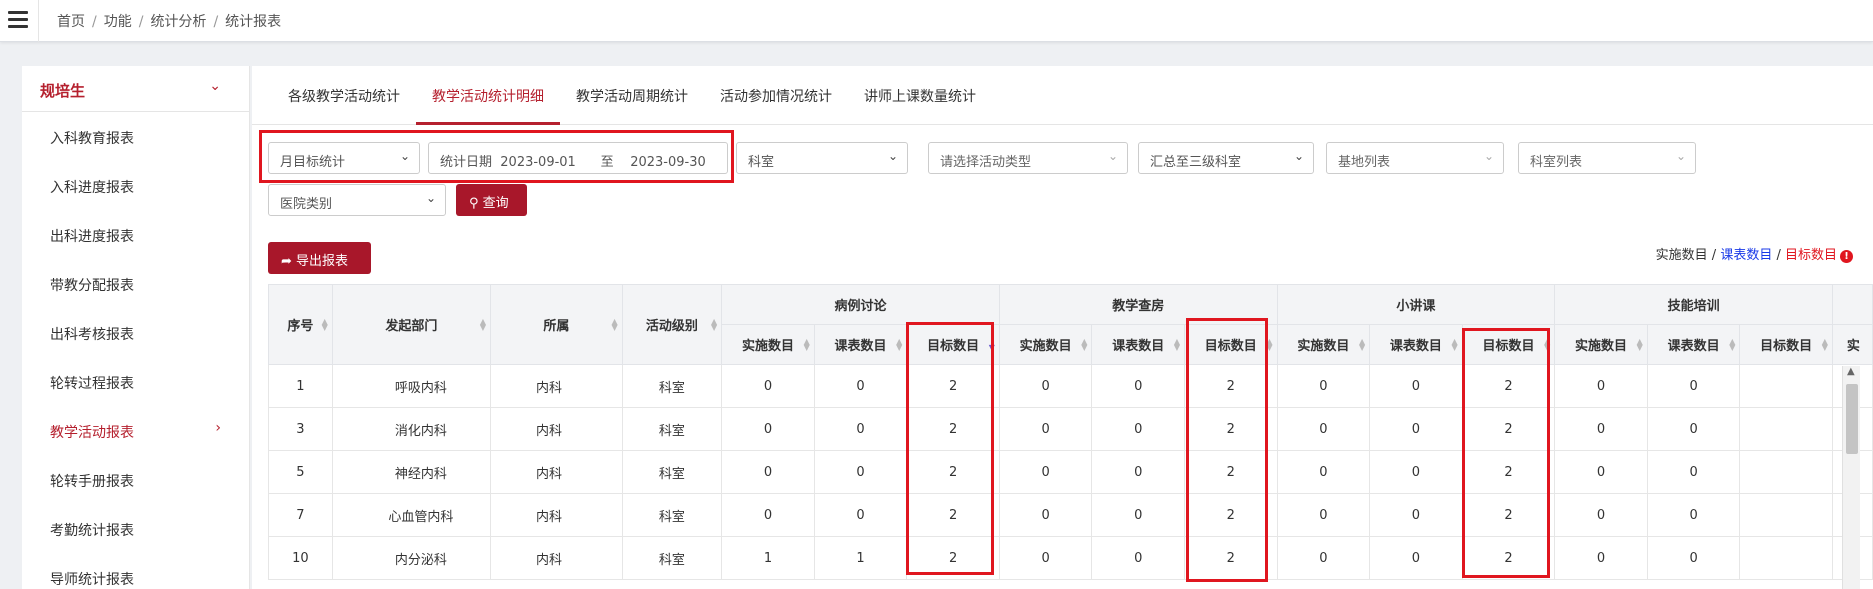 The height and width of the screenshot is (589, 1873). Describe the element at coordinates (776, 96) in the screenshot. I see `tab-participation-stat: 活动参加情况统计` at that location.